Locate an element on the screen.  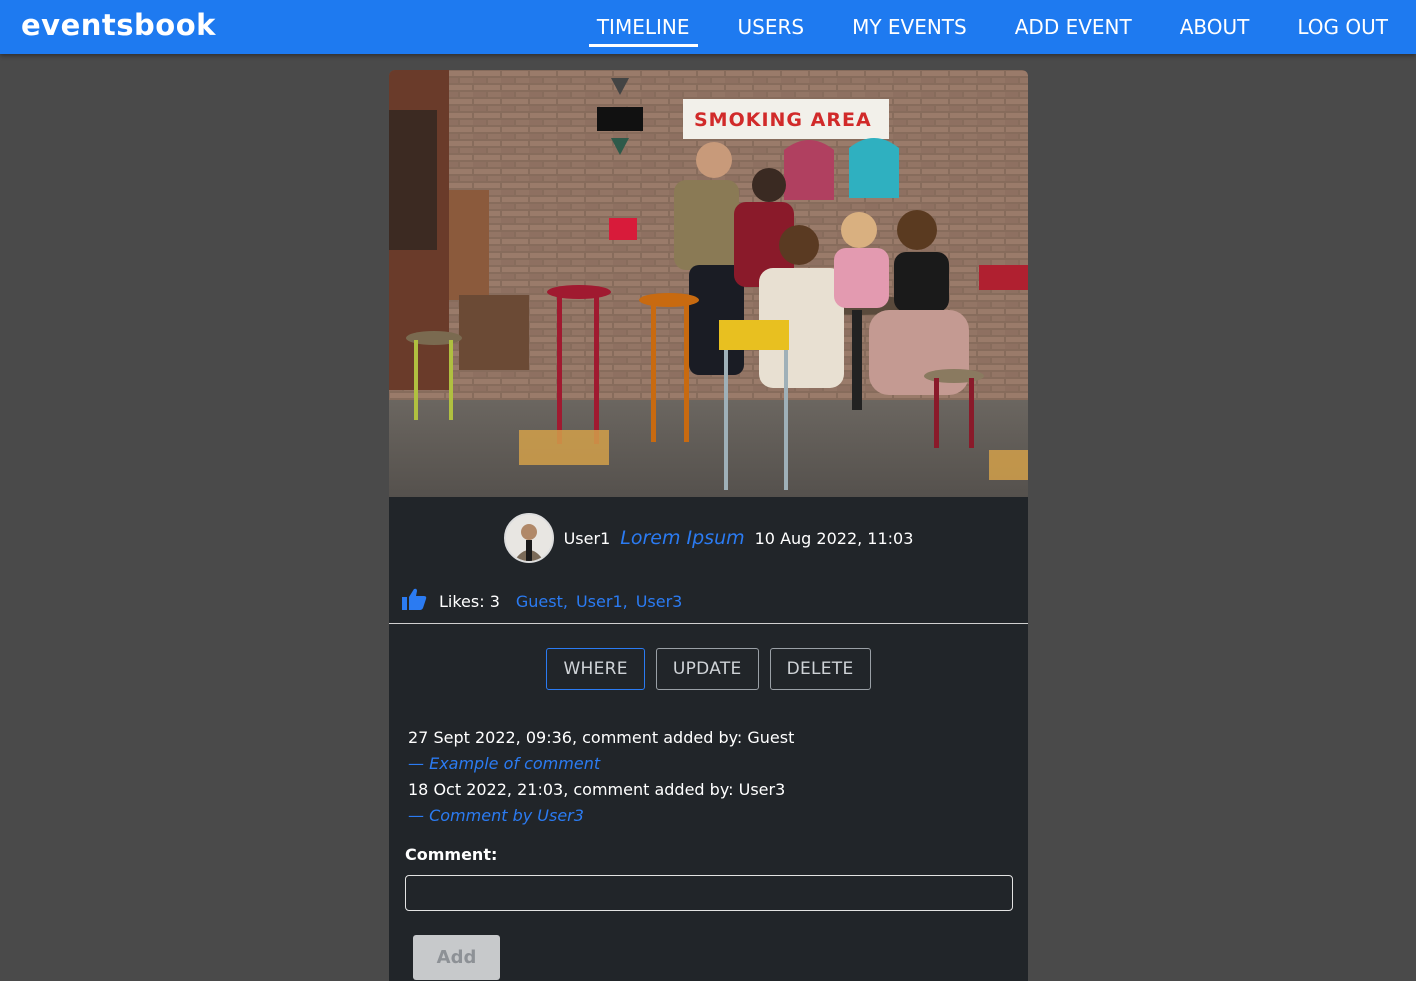
event-actions: WHERE UPDATE DELETE is located at coordinates (708, 669).